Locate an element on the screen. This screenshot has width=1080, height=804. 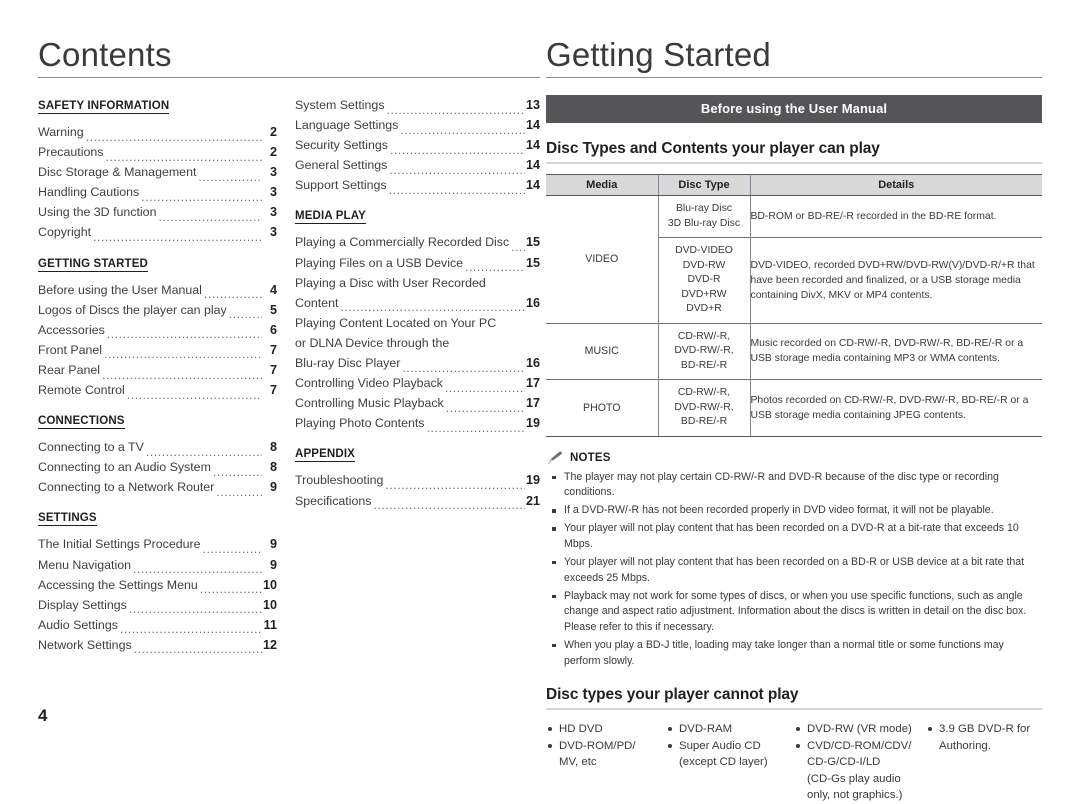
toc-entry: Playing Files on a USB Device 15 is located at coordinates (417, 264).